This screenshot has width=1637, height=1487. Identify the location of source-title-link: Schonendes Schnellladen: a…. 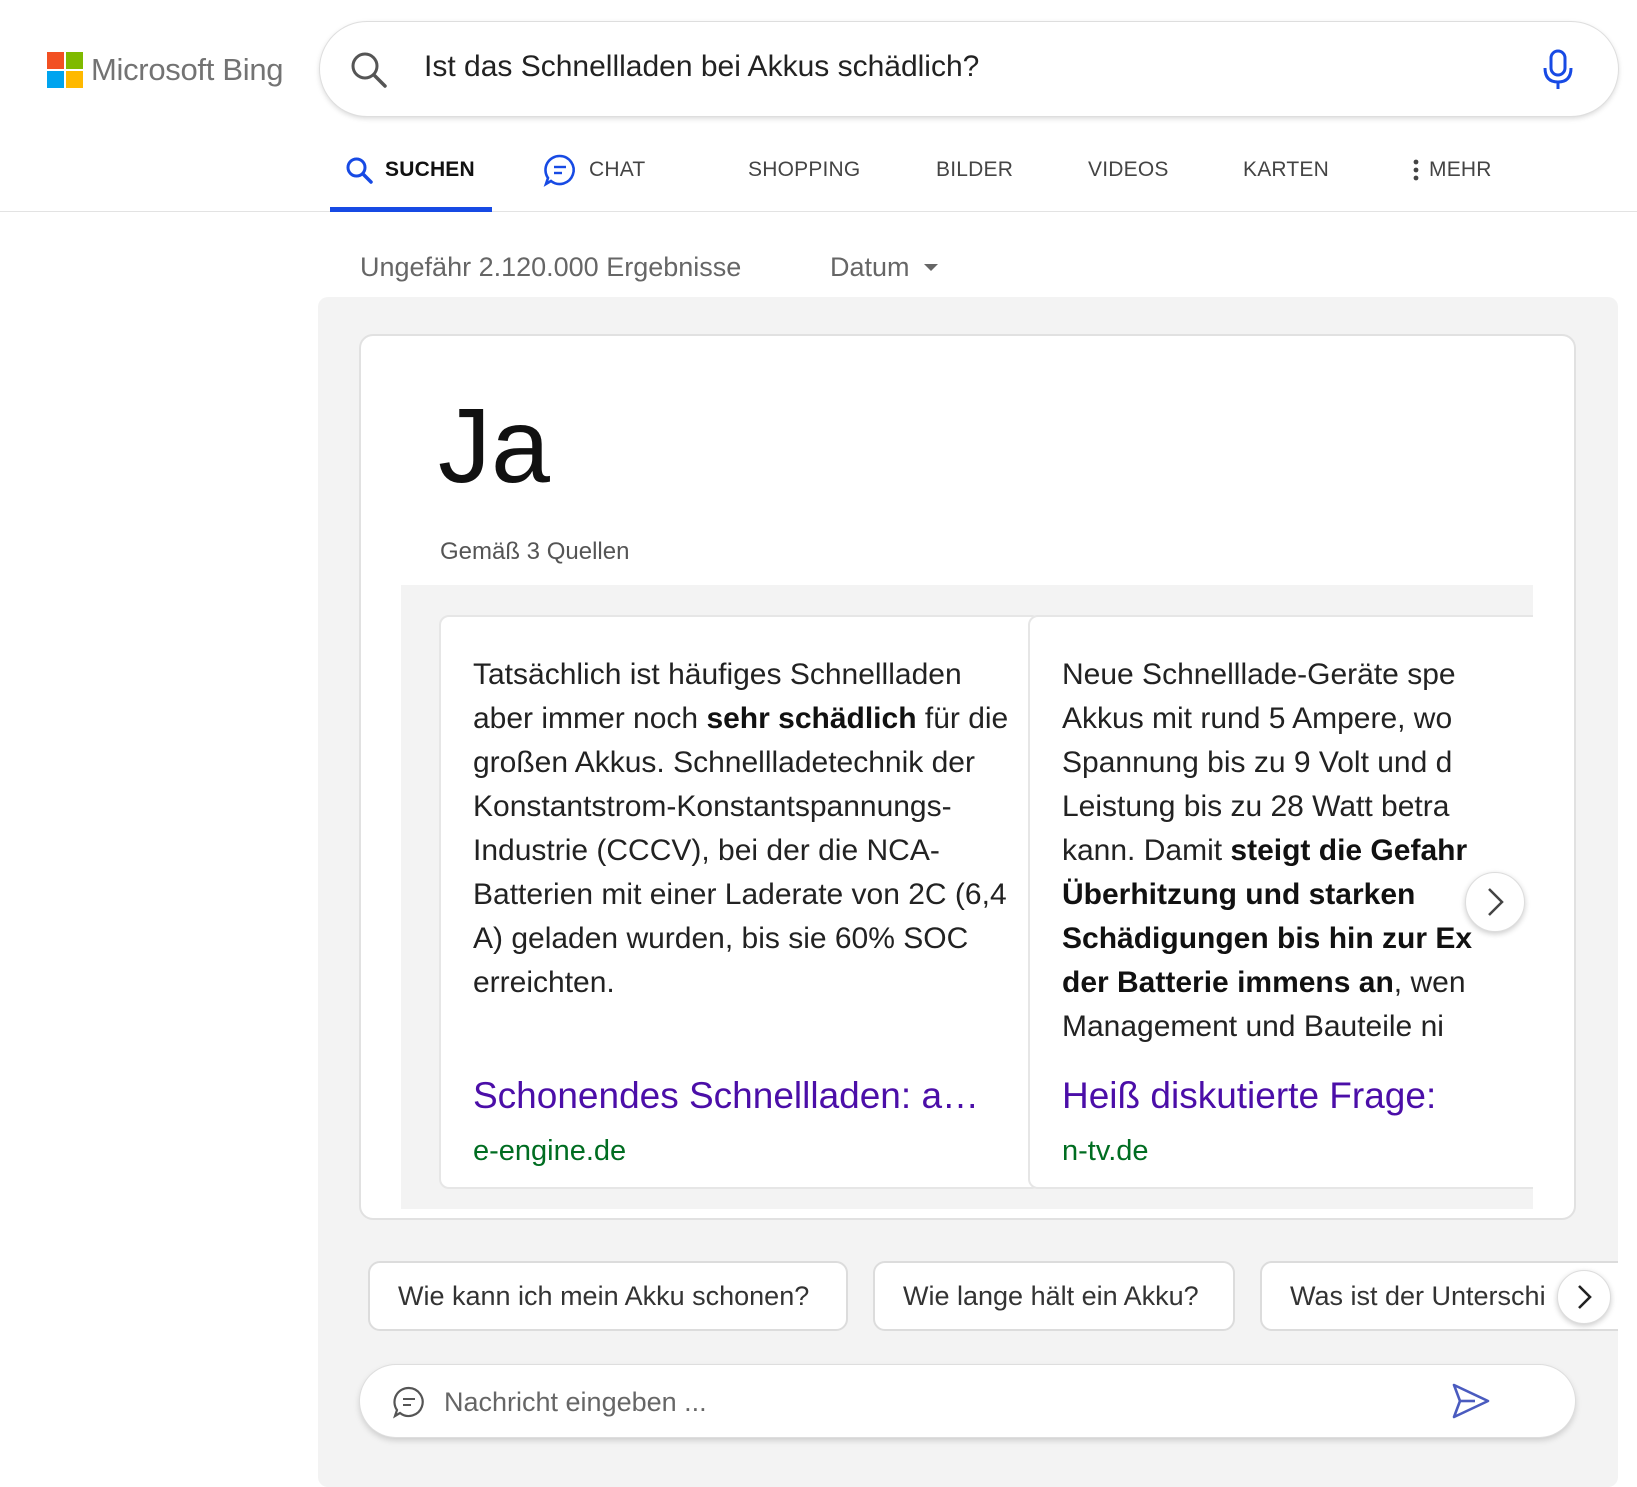
(743, 1096).